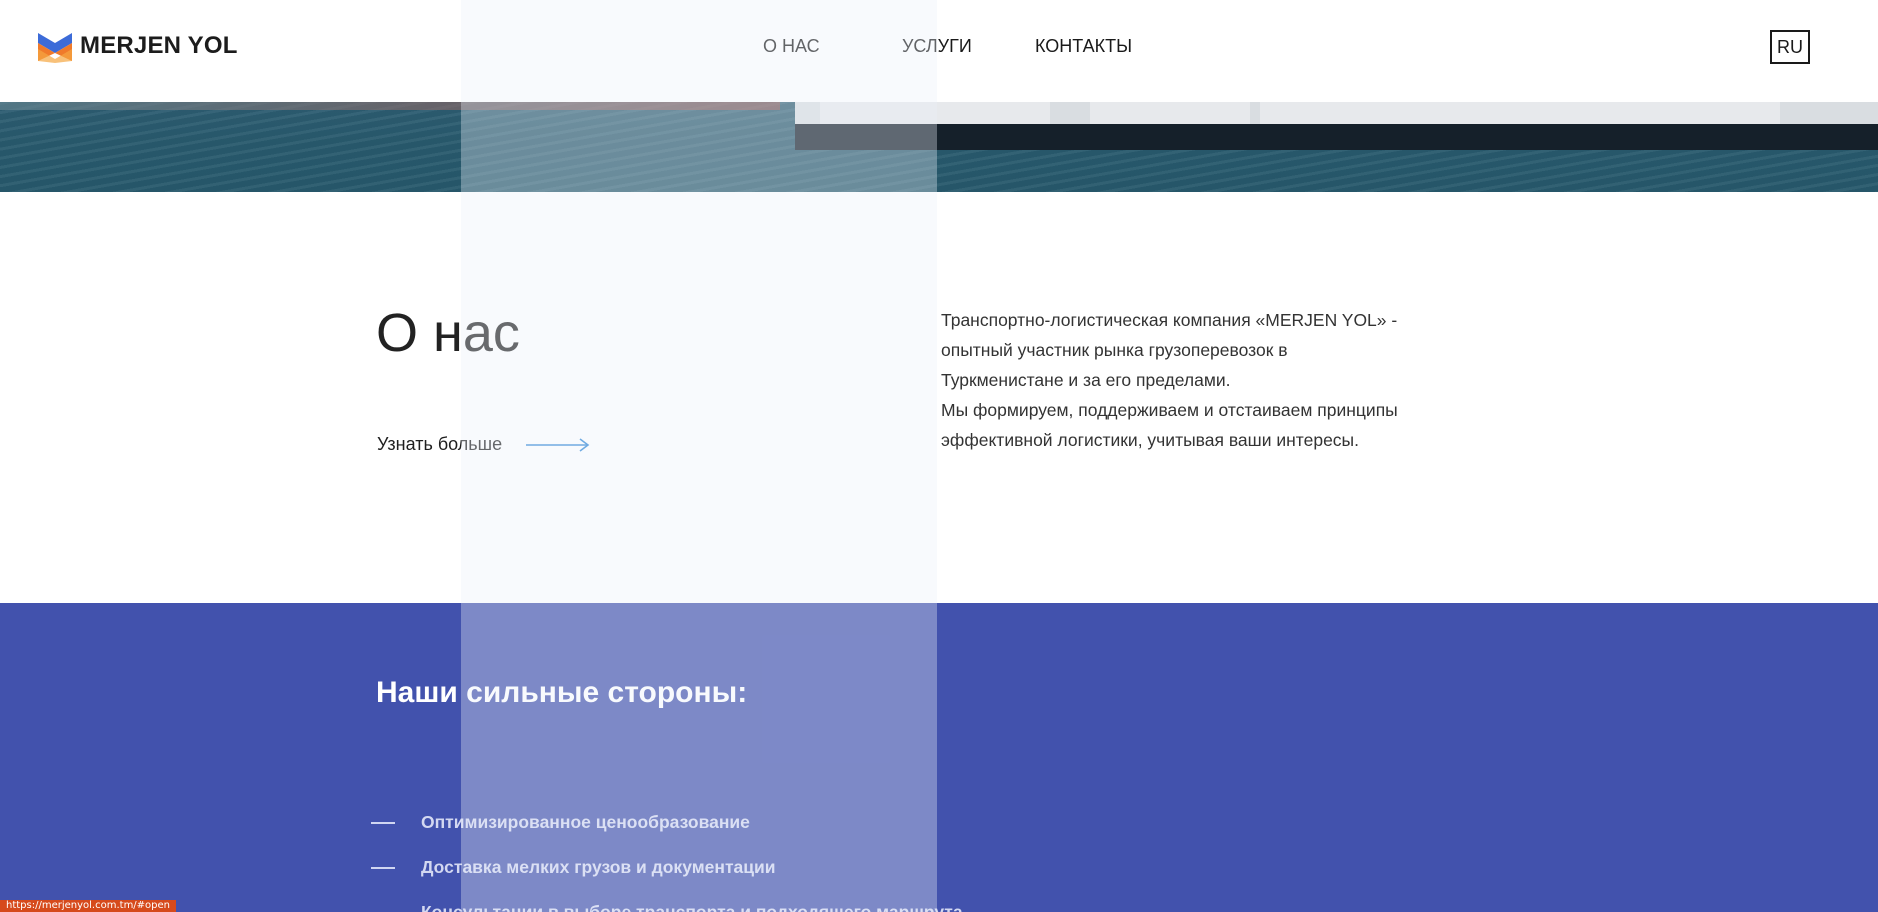 The height and width of the screenshot is (912, 1878). I want to click on strength-text: Доставка мелких грузов и документации, so click(598, 867).